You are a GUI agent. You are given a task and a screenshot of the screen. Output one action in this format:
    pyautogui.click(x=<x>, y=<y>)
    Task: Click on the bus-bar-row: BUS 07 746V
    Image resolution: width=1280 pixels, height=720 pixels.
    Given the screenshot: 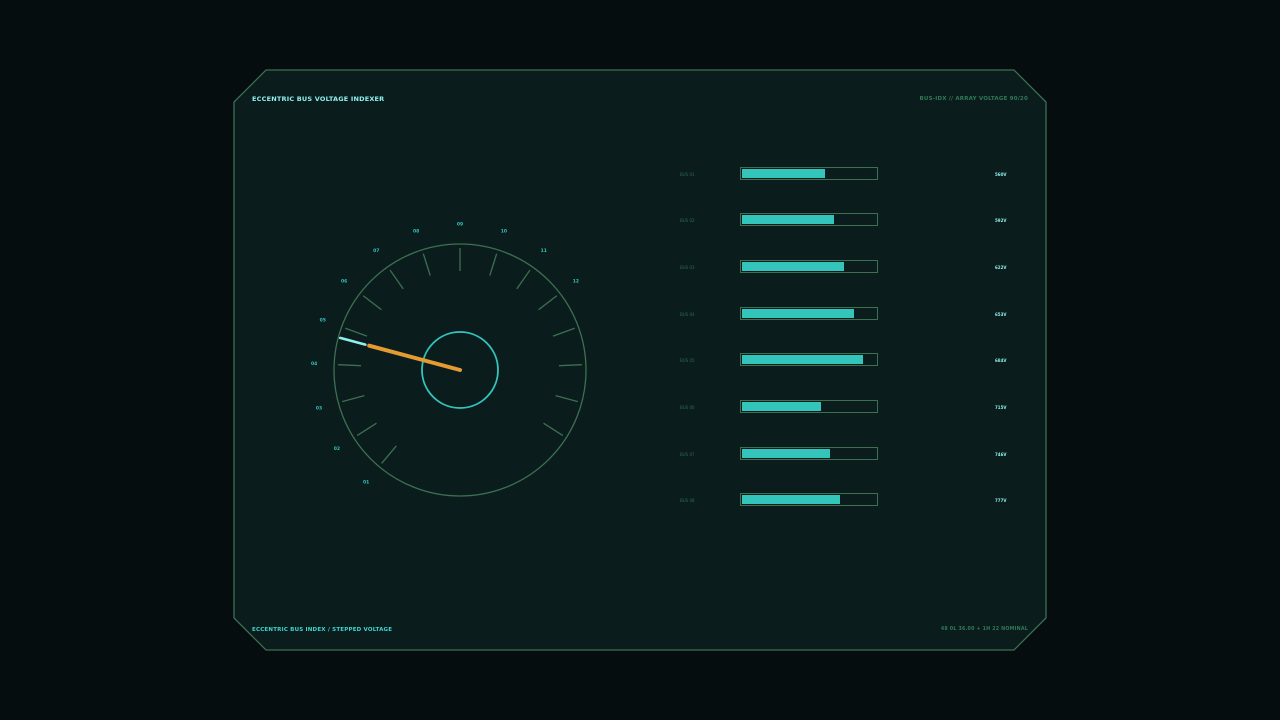 What is the action you would take?
    pyautogui.click(x=850, y=455)
    